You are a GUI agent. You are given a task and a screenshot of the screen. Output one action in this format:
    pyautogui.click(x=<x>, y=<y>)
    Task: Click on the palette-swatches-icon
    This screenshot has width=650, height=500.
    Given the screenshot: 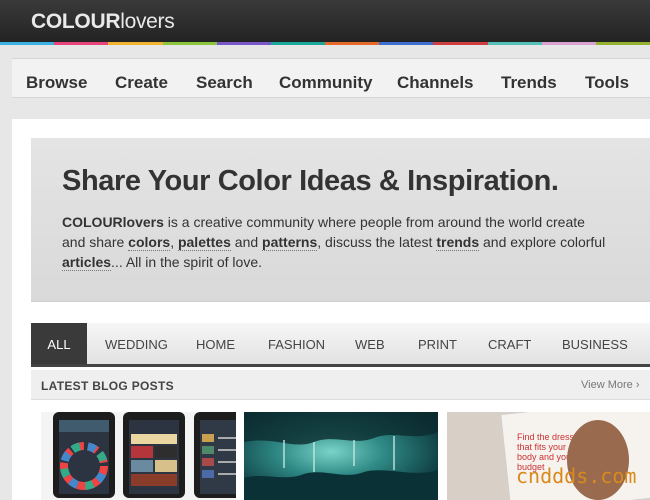 What is the action you would take?
    pyautogui.click(x=154, y=460)
    